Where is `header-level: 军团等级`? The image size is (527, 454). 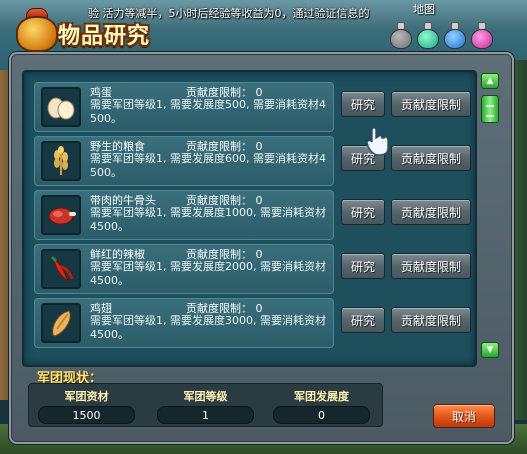 header-level: 军团等级 is located at coordinates (205, 396).